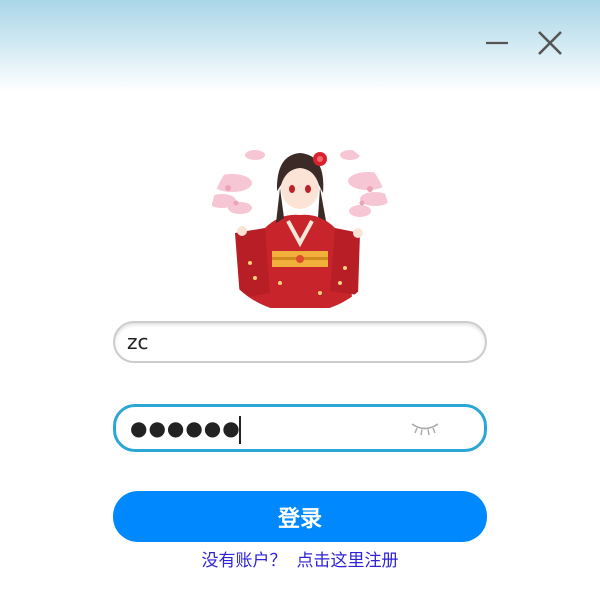 The height and width of the screenshot is (600, 600). What do you see at coordinates (185, 428) in the screenshot?
I see `password-input` at bounding box center [185, 428].